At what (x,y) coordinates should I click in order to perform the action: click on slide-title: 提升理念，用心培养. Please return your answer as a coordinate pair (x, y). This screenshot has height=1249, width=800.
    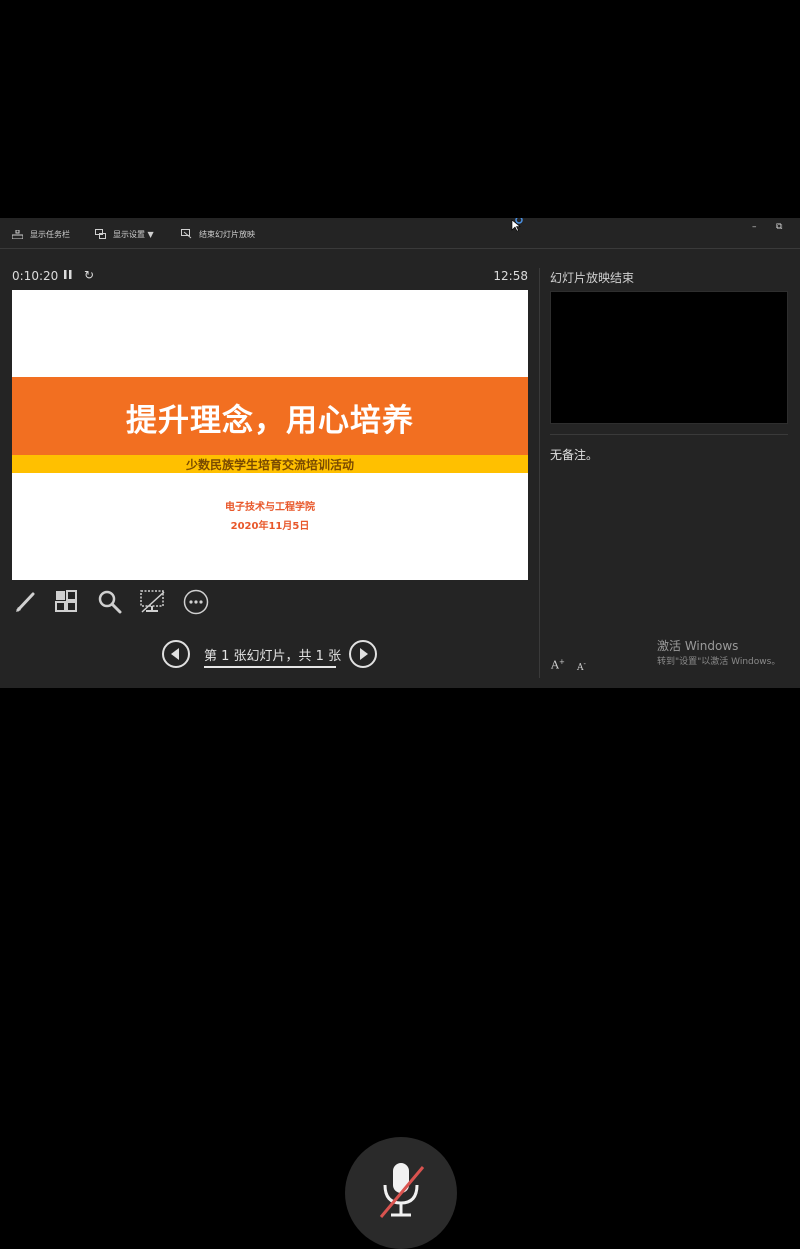
    Looking at the image, I should click on (270, 421).